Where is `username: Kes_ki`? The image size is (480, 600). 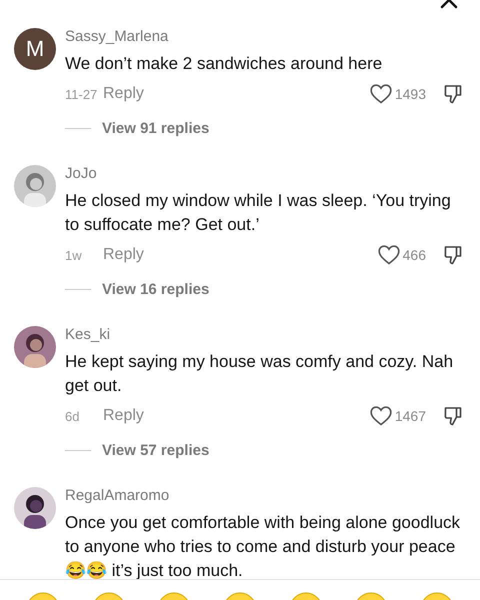 username: Kes_ki is located at coordinates (87, 335).